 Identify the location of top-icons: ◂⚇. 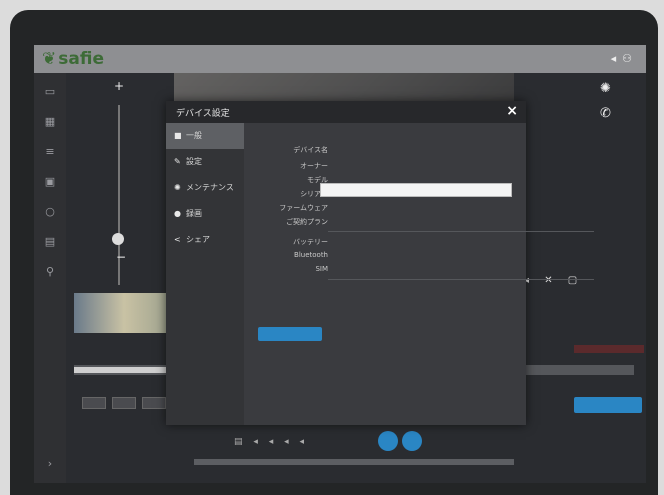
(624, 58).